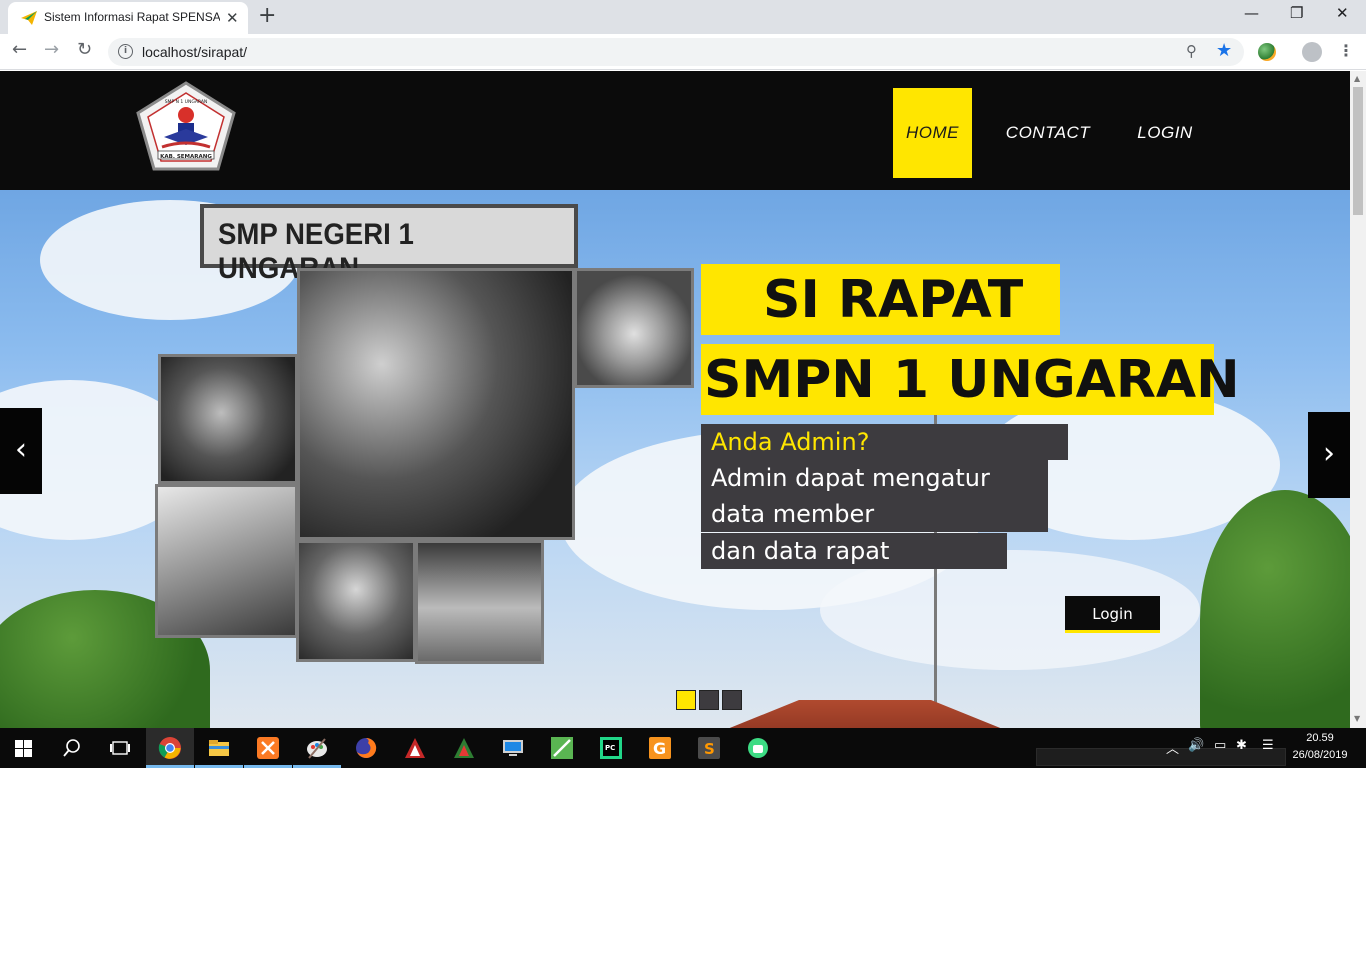 Image resolution: width=1366 pixels, height=956 pixels. I want to click on tree, so click(1275, 609).